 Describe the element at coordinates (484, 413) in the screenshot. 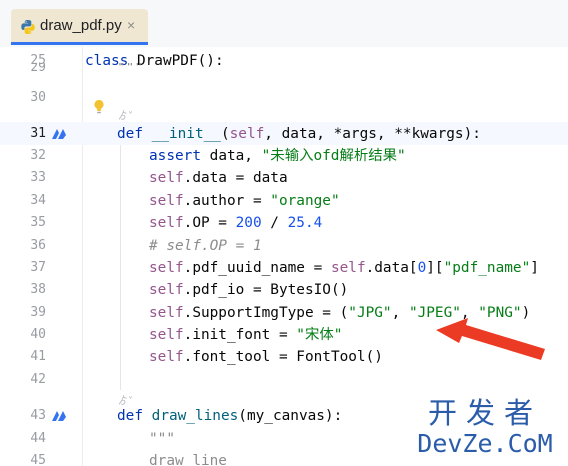

I see `watermark-top: 开发者` at that location.